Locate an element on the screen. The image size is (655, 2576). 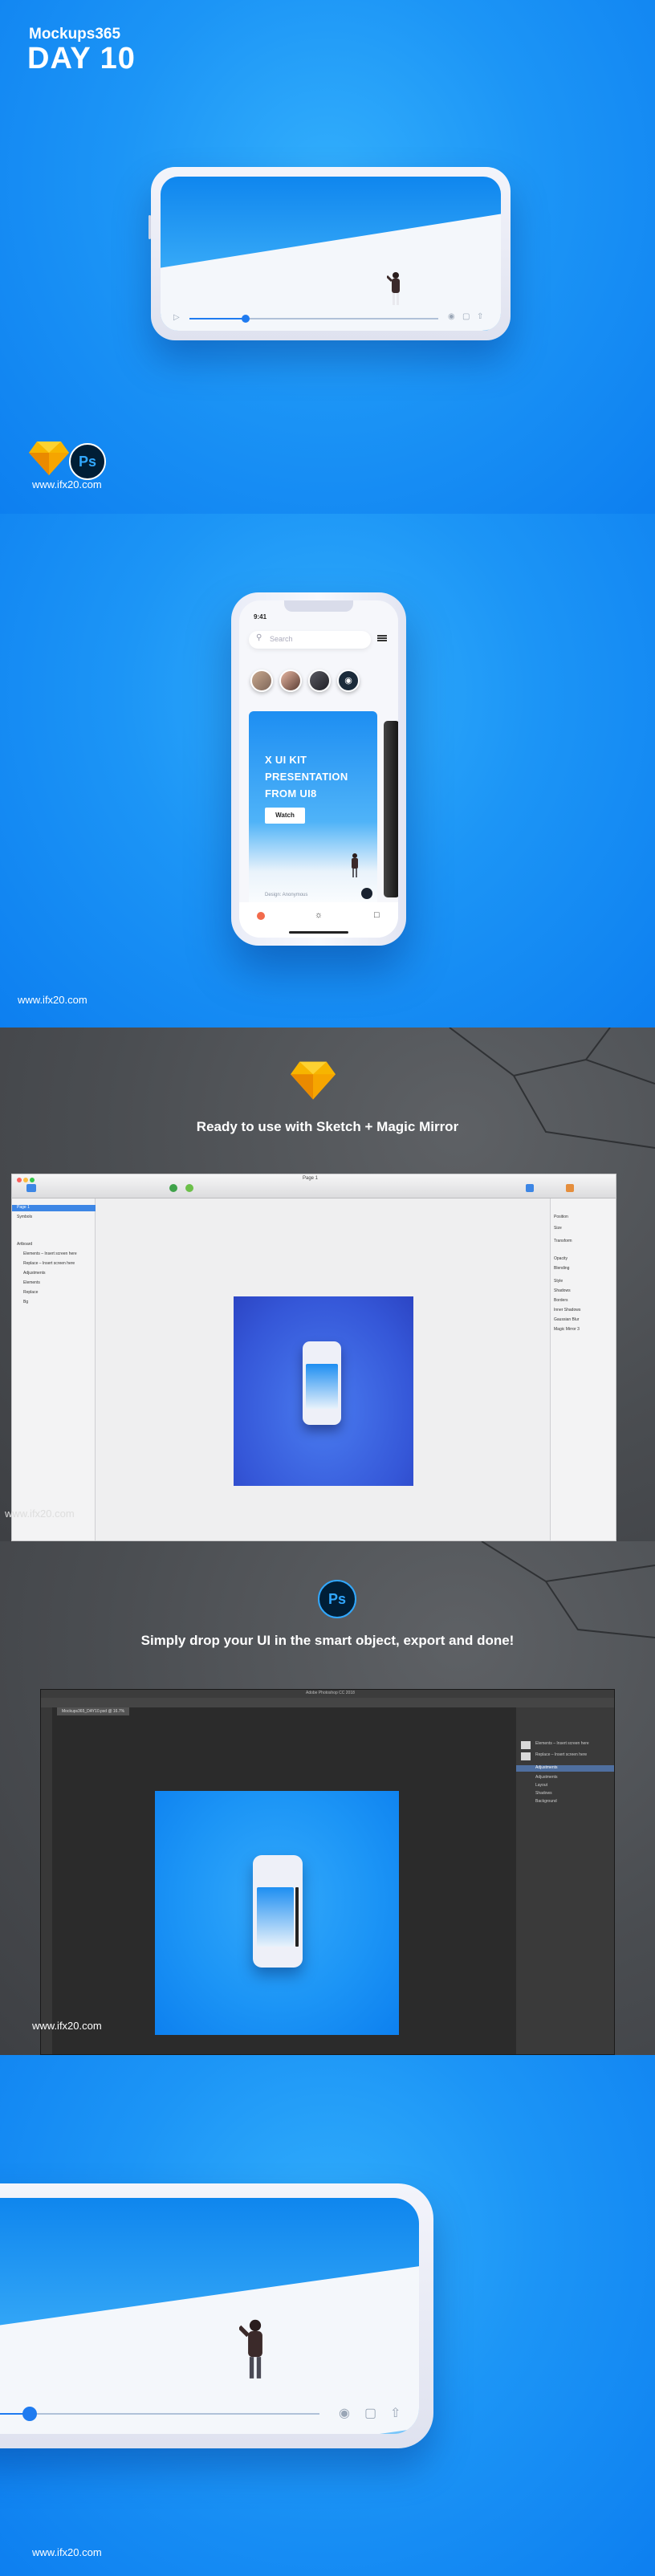
bookmark-tab-icon: □ is located at coordinates (377, 915).